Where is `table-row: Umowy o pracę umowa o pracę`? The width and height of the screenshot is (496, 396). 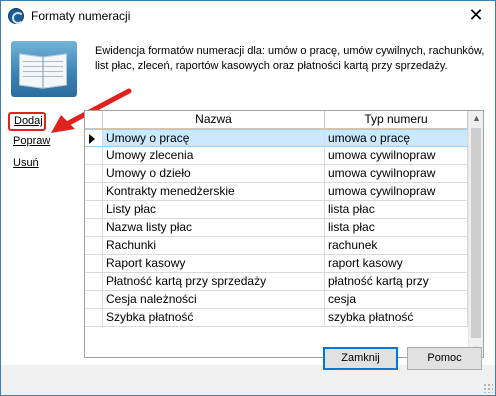
table-row: Umowy o pracę umowa o pracę is located at coordinates (276, 138).